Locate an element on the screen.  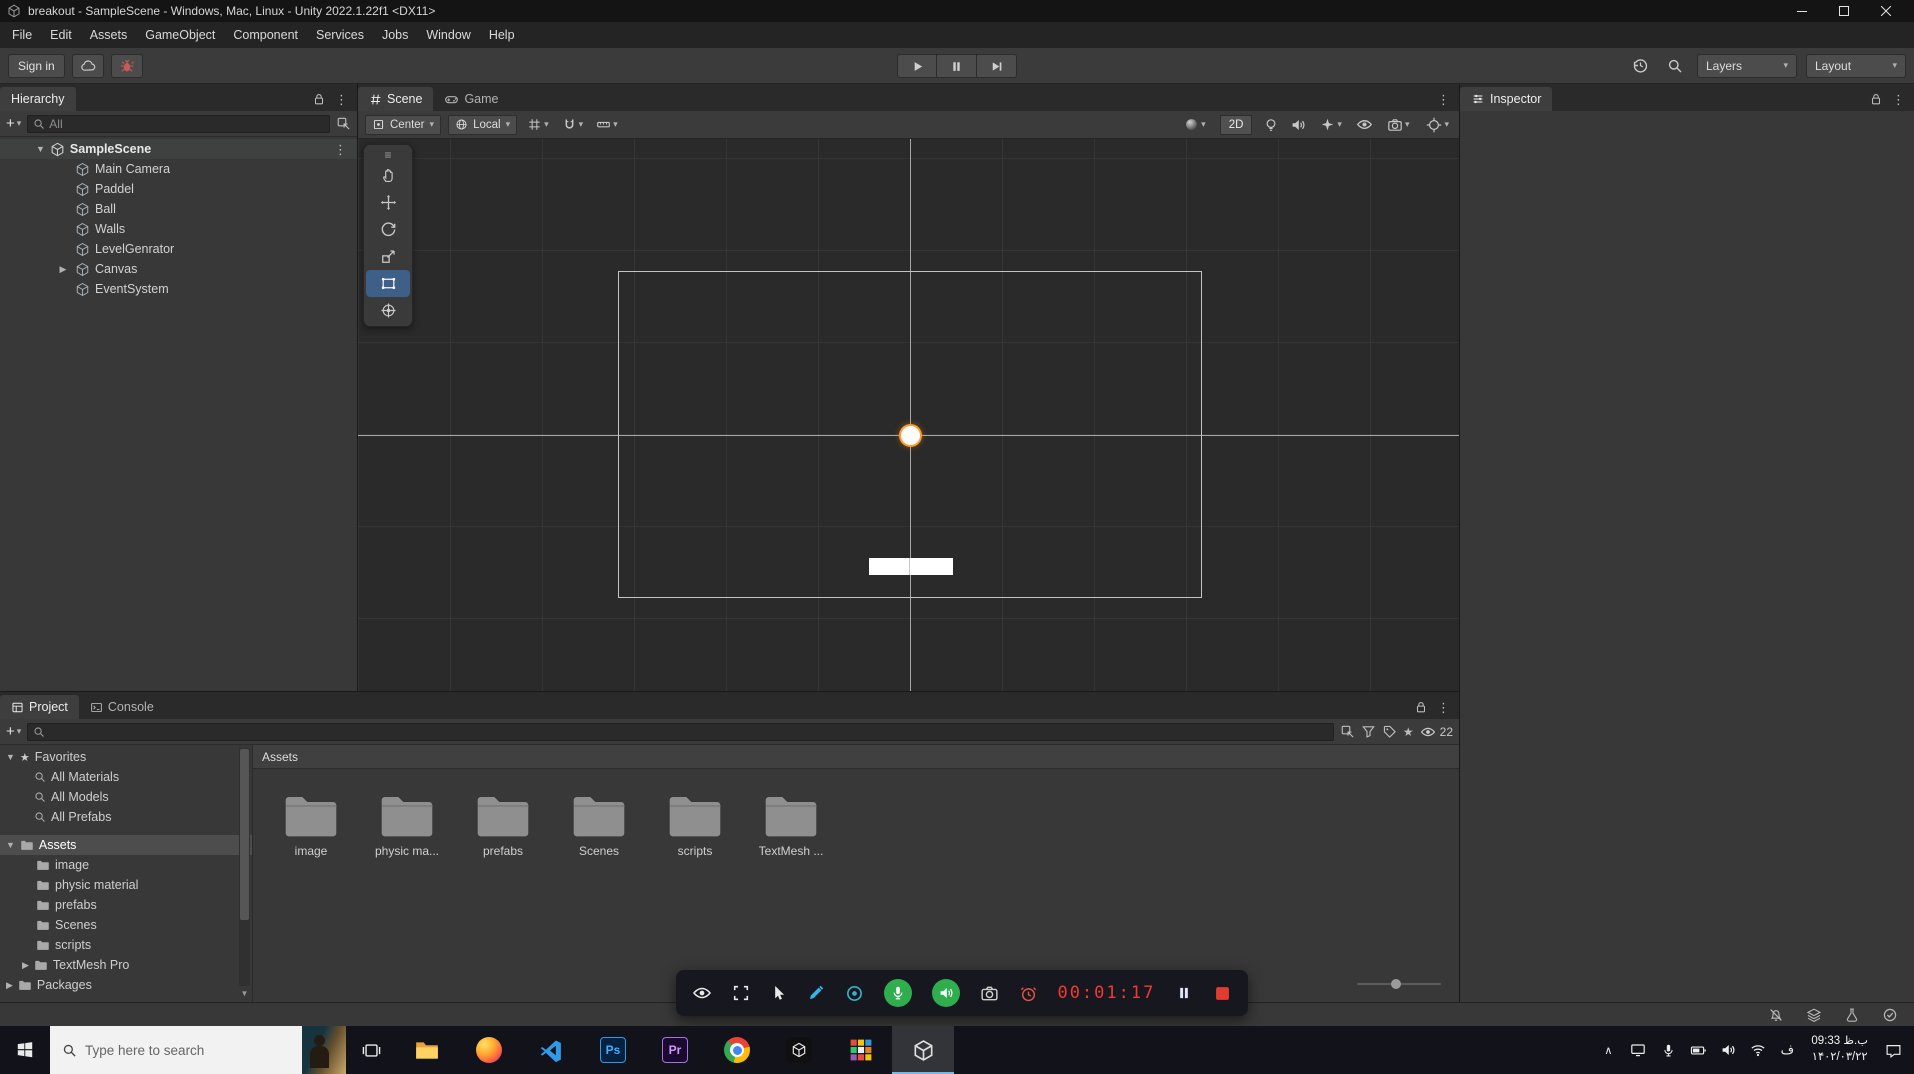
asset-folder-image: image is located at coordinates (311, 825).